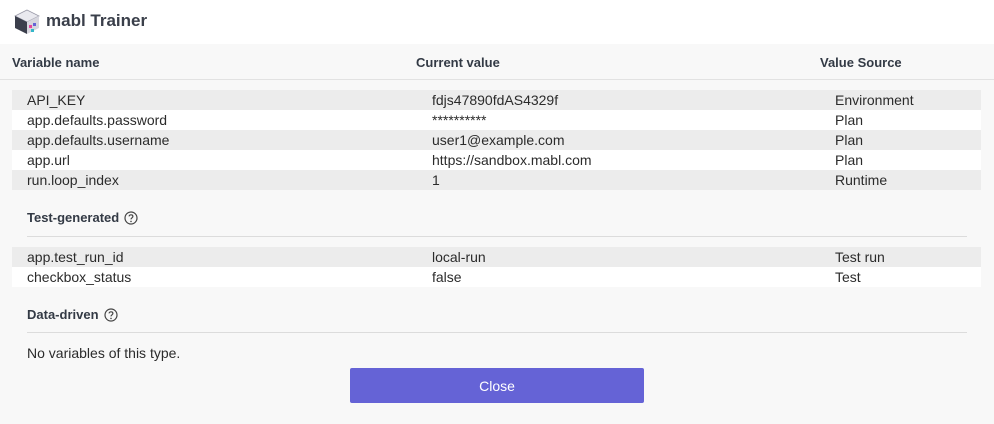 The height and width of the screenshot is (424, 994). What do you see at coordinates (56, 100) in the screenshot?
I see `variable-name: API_KEY` at bounding box center [56, 100].